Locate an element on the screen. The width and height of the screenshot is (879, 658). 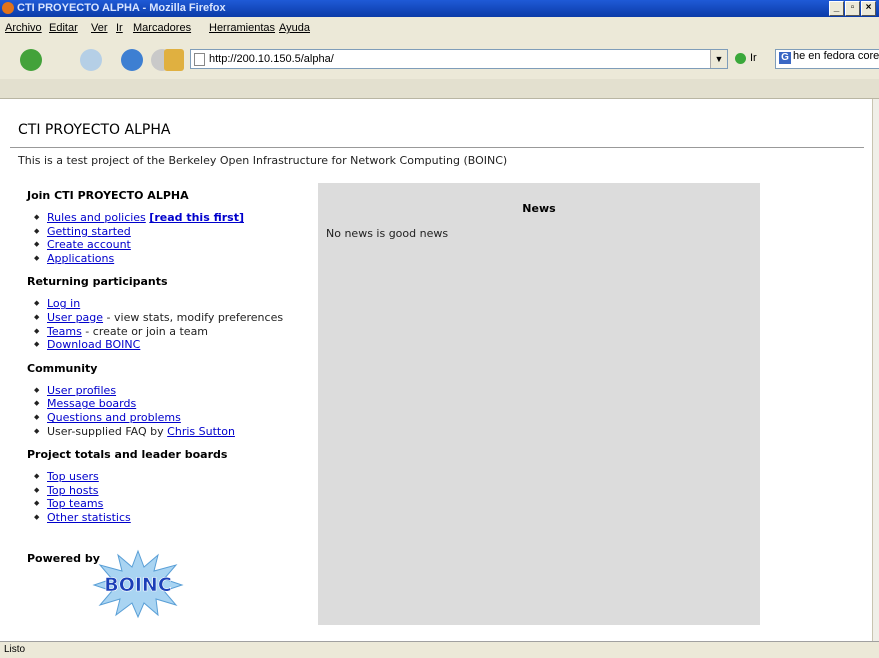
user-profiles-link: User profiles is located at coordinates (81, 390).